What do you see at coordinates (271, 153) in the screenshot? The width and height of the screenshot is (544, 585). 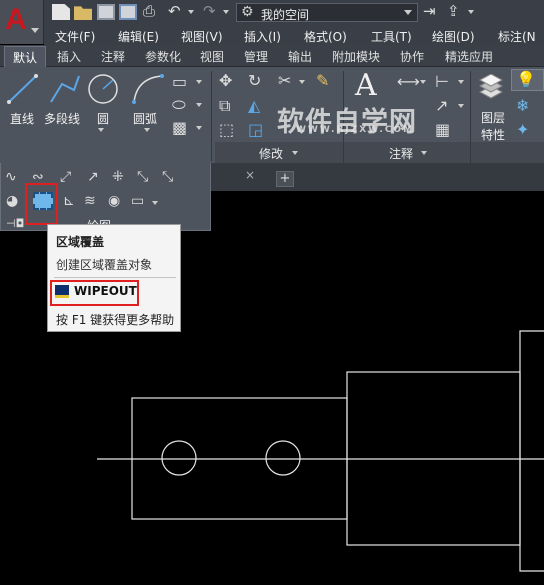 I see `modify-panel-title: 修改` at bounding box center [271, 153].